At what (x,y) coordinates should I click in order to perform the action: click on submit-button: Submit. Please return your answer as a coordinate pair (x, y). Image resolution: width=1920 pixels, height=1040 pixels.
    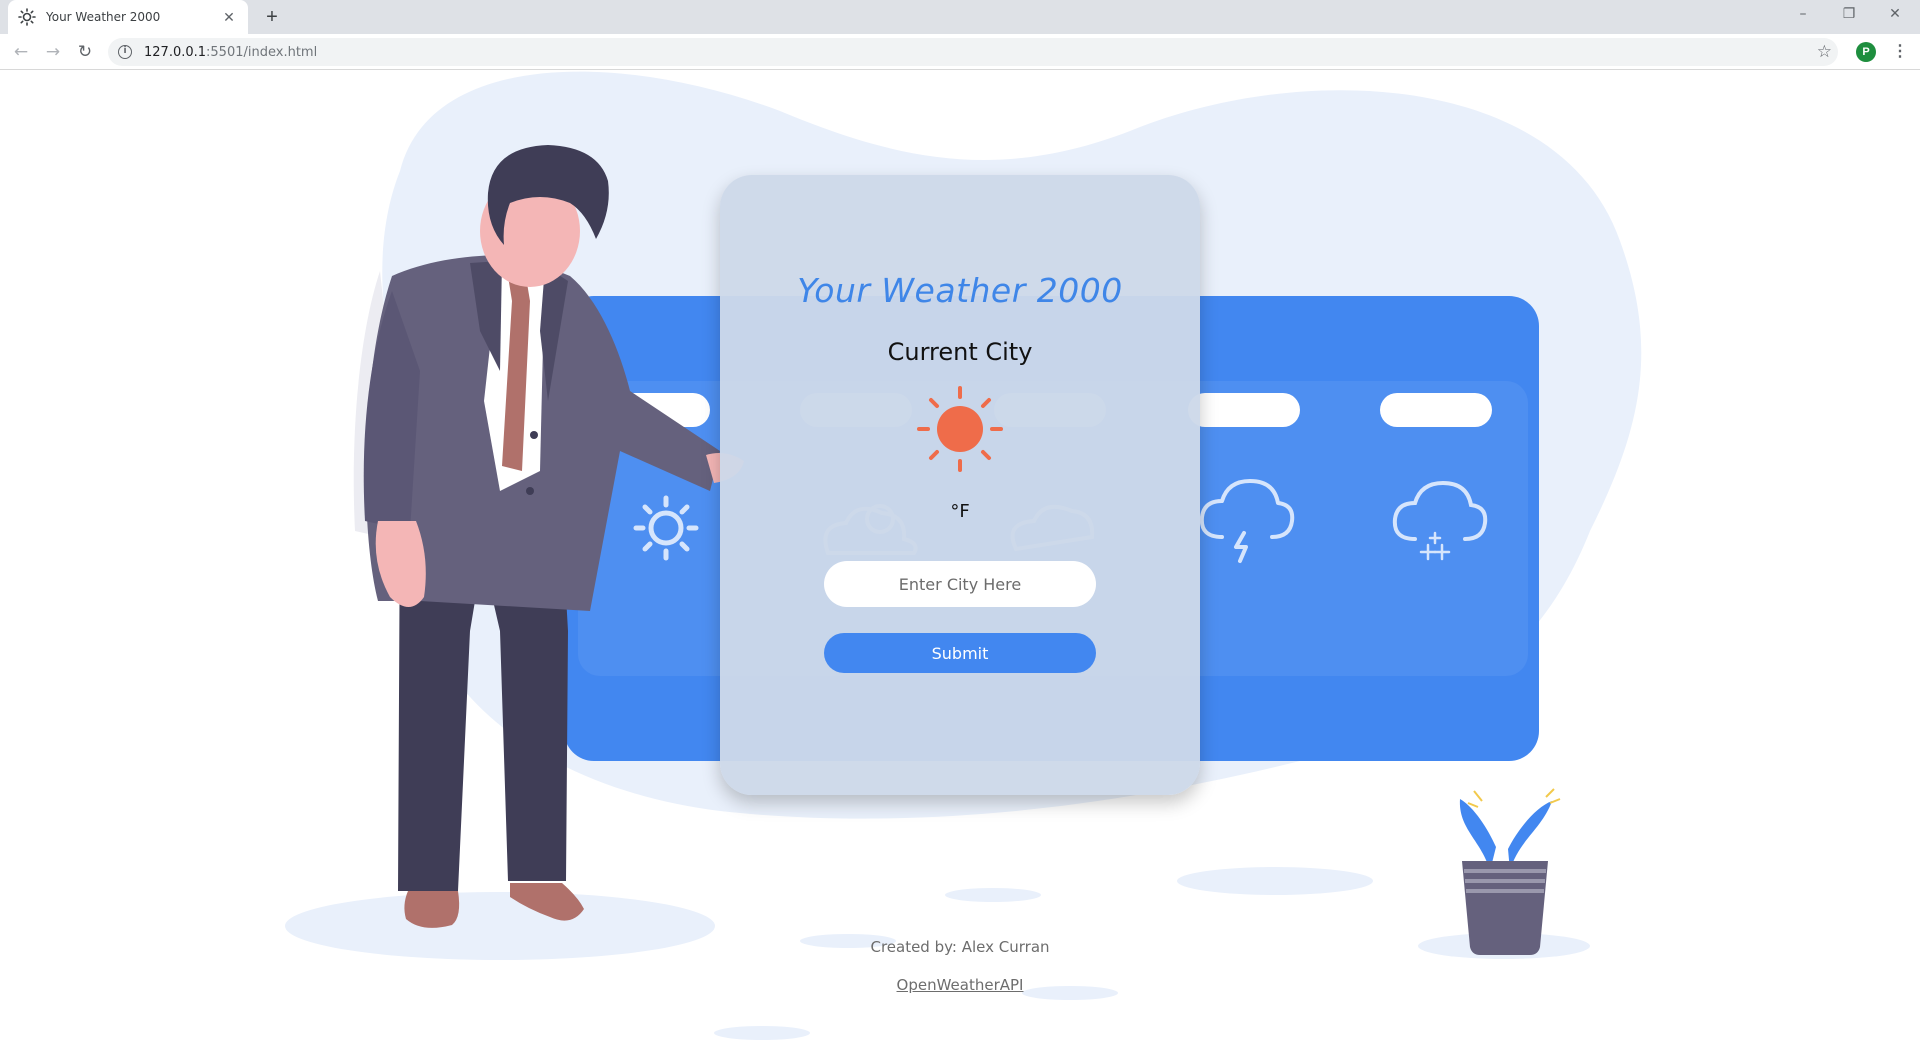
    Looking at the image, I should click on (960, 653).